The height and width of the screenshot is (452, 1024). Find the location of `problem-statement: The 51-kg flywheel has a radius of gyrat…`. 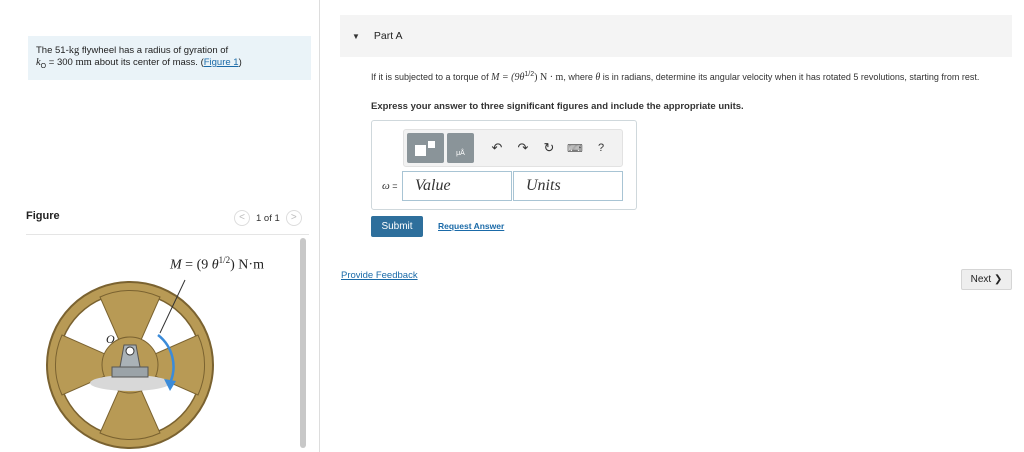

problem-statement: The 51-kg flywheel has a radius of gyrat… is located at coordinates (169, 58).